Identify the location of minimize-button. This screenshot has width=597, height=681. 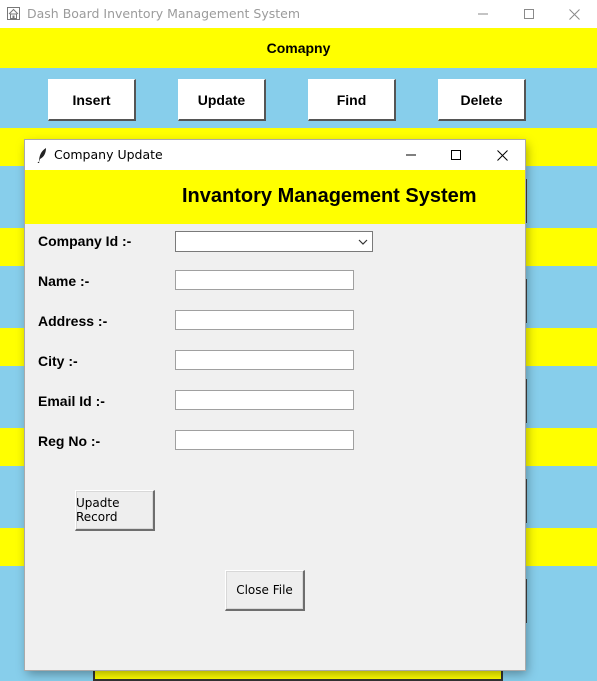
(483, 14).